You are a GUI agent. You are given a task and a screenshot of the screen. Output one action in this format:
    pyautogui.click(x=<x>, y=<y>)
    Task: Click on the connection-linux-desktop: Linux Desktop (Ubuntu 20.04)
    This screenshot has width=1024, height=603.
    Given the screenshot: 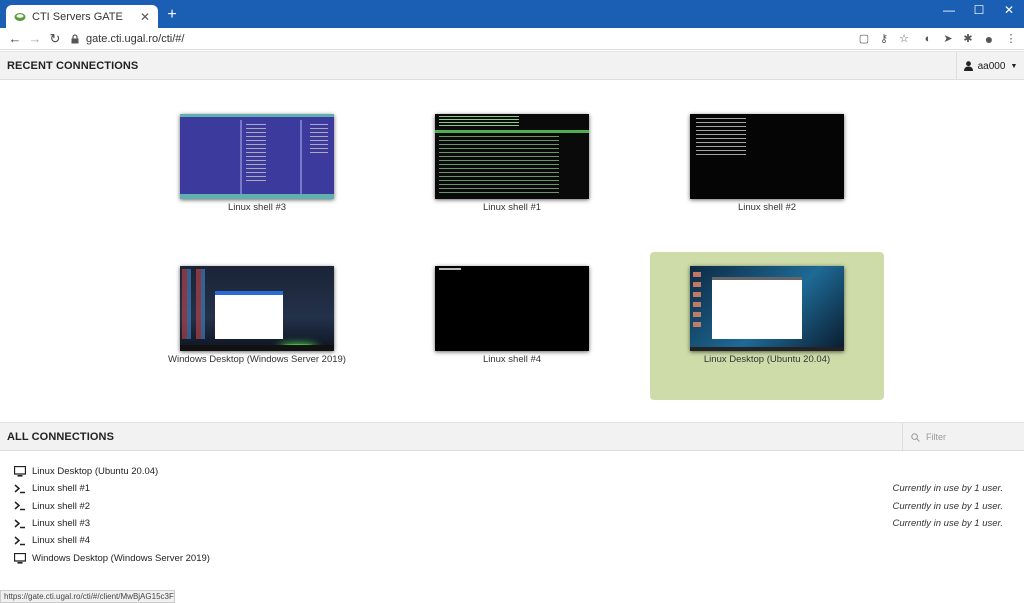 What is the action you would take?
    pyautogui.click(x=512, y=471)
    